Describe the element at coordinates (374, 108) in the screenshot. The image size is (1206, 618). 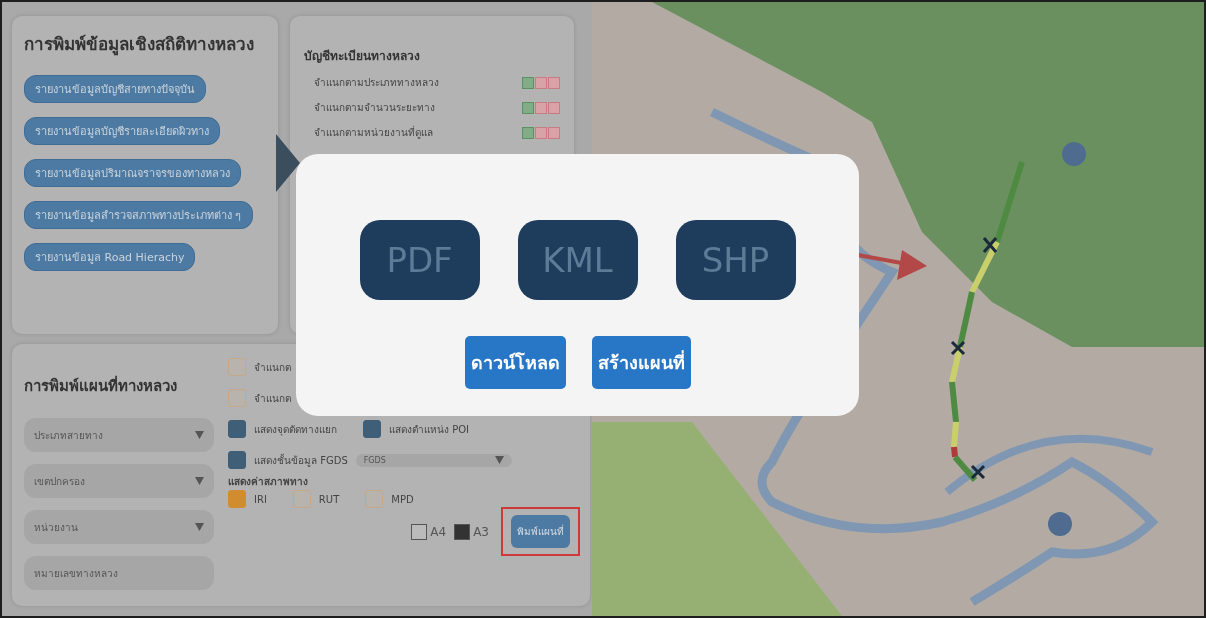
I see `registry-label: จำแนกตามจำนวนระยะทาง` at that location.